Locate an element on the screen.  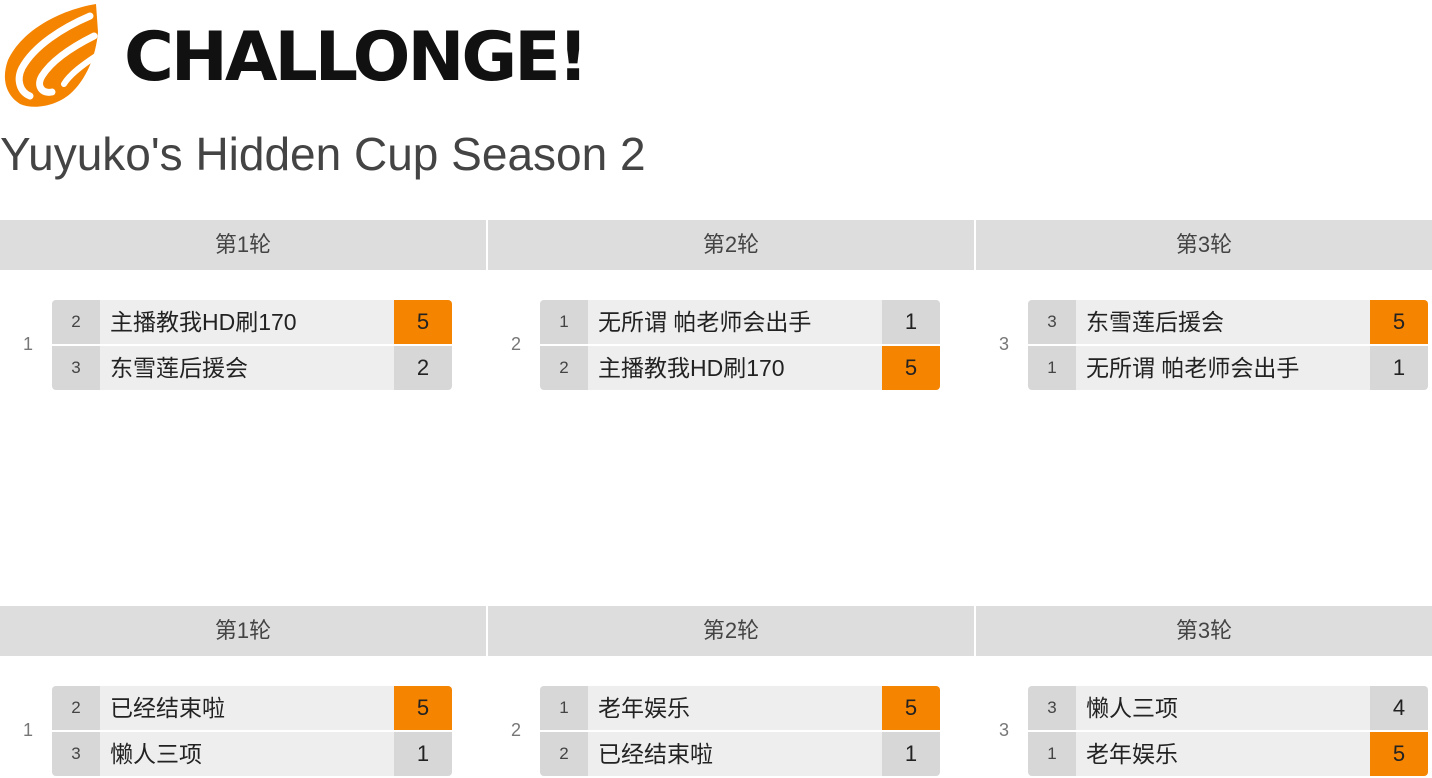
match-card: 2 1 老年娱乐 5 2 已经结束啦 1 is located at coordinates (725, 731).